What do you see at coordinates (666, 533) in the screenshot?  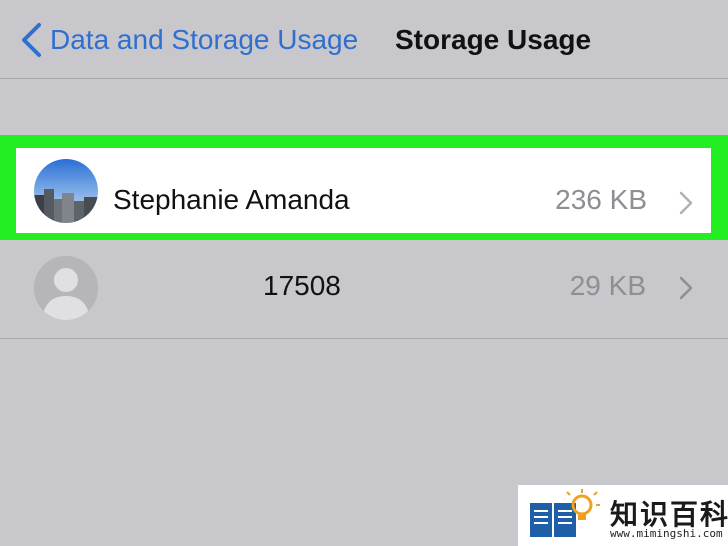 I see `watermark-url: www.mimingshi.com` at bounding box center [666, 533].